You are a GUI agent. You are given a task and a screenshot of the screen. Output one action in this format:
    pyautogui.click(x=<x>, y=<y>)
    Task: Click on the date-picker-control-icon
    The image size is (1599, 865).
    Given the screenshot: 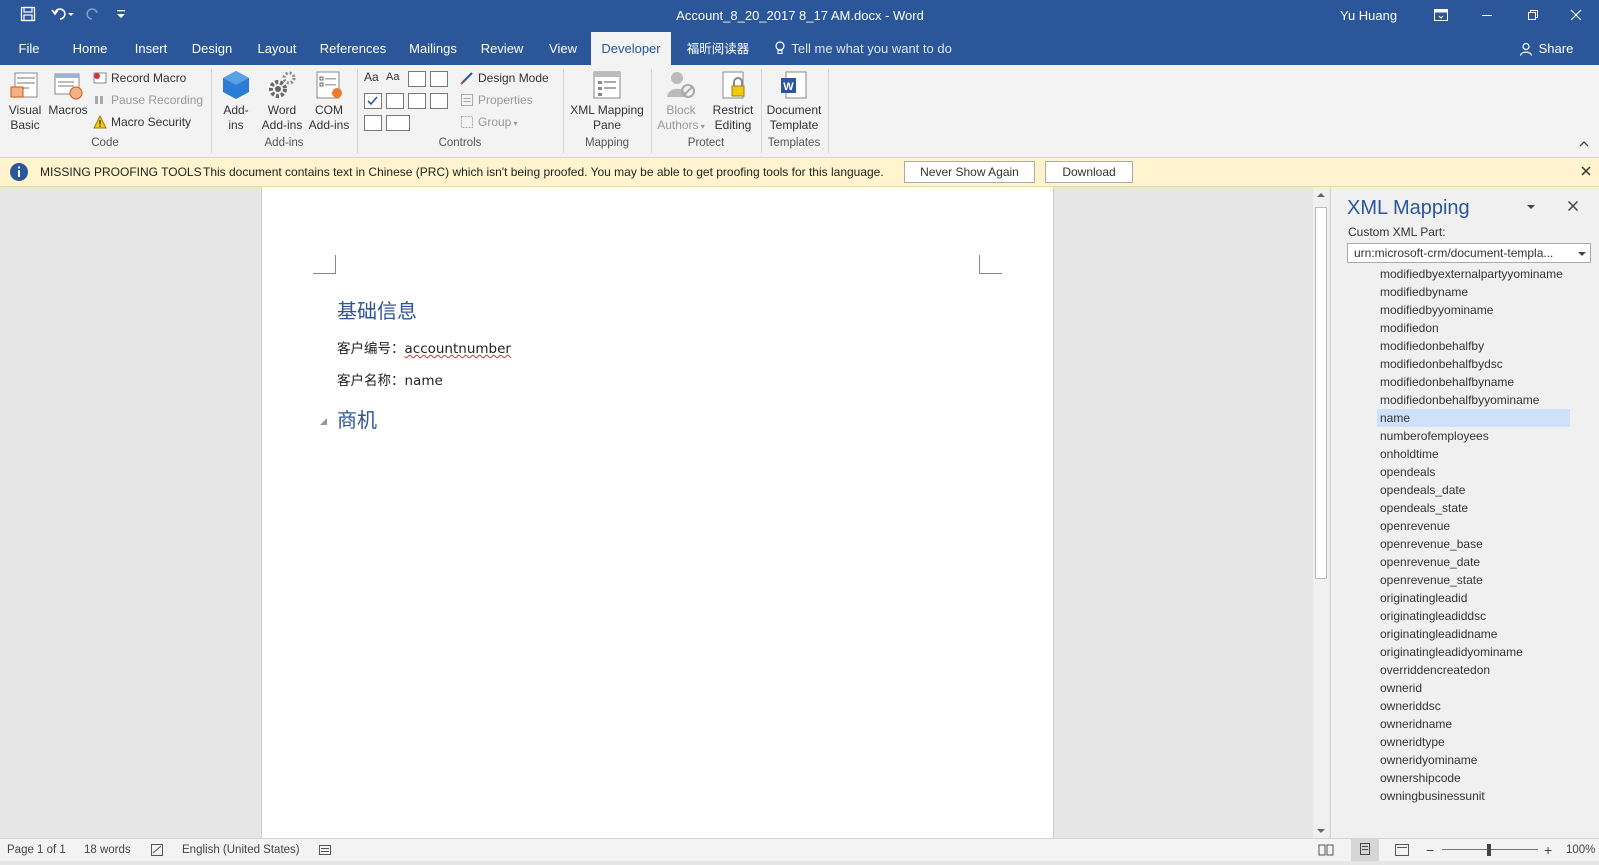 What is the action you would take?
    pyautogui.click(x=439, y=101)
    